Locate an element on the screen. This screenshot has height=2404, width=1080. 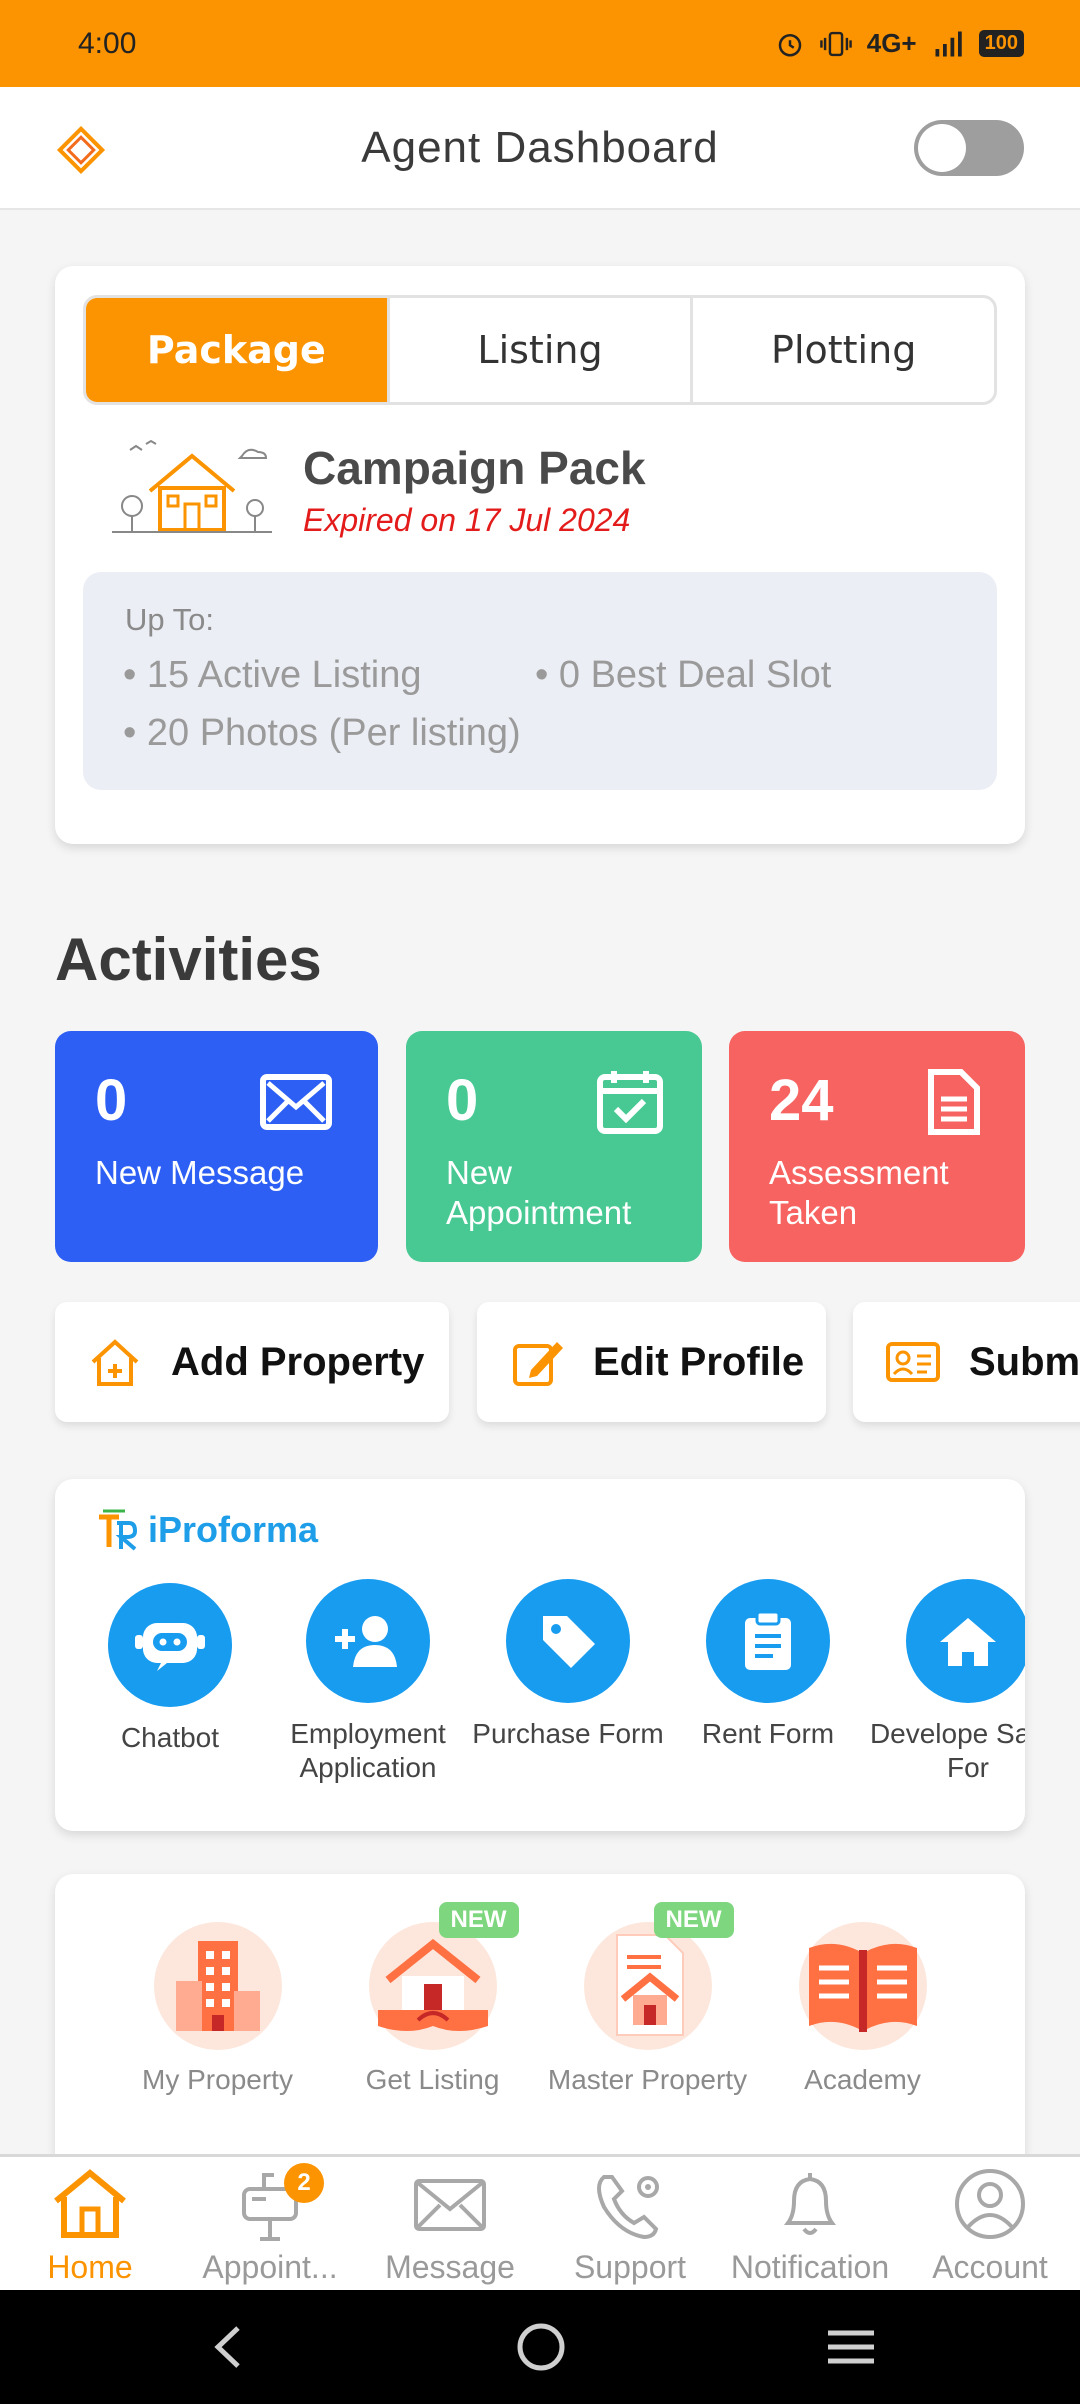
building-icon is located at coordinates (217, 1986).